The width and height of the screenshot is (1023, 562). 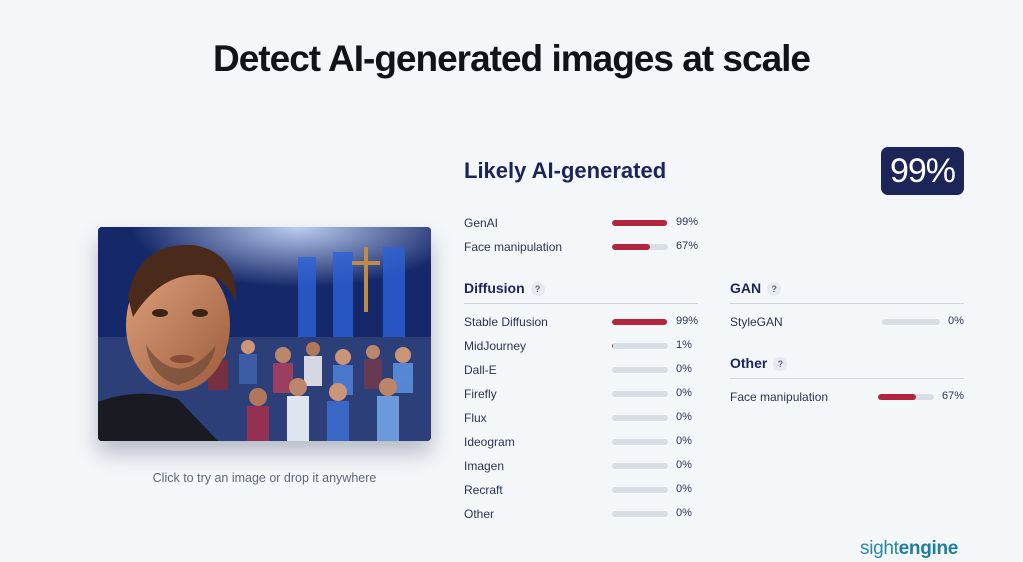 What do you see at coordinates (495, 346) in the screenshot?
I see `score-label: MidJourney` at bounding box center [495, 346].